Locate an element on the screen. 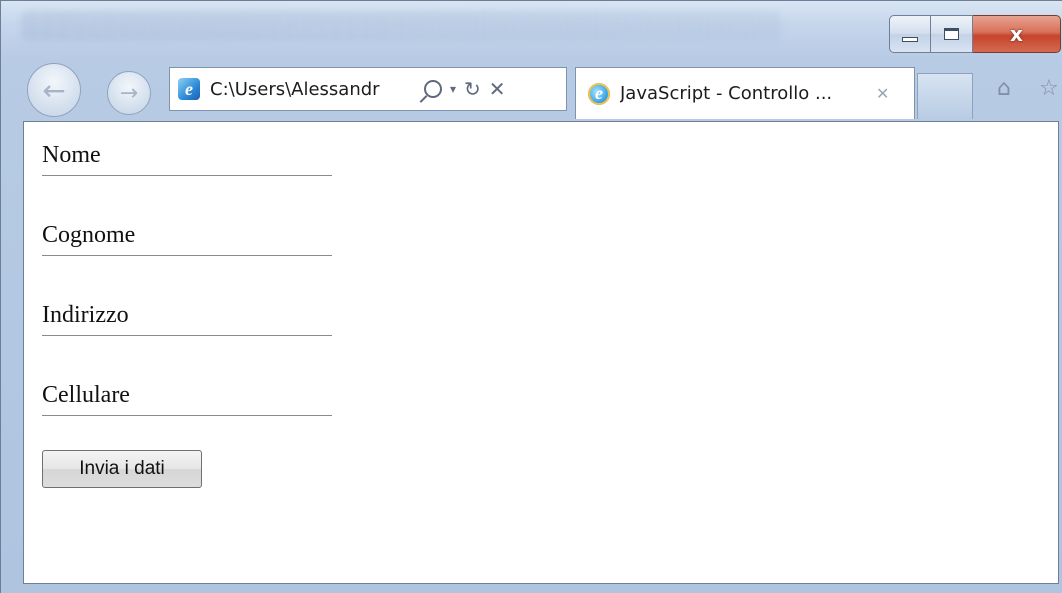 Image resolution: width=1062 pixels, height=593 pixels. close-window-button: x is located at coordinates (1017, 34).